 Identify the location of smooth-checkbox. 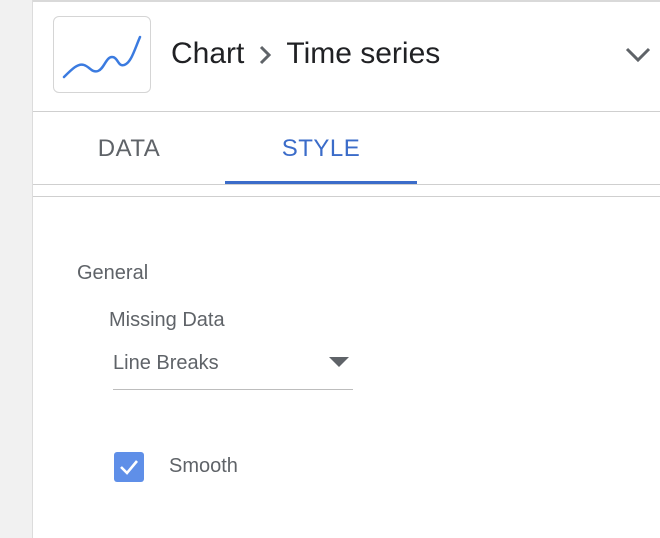
(129, 467).